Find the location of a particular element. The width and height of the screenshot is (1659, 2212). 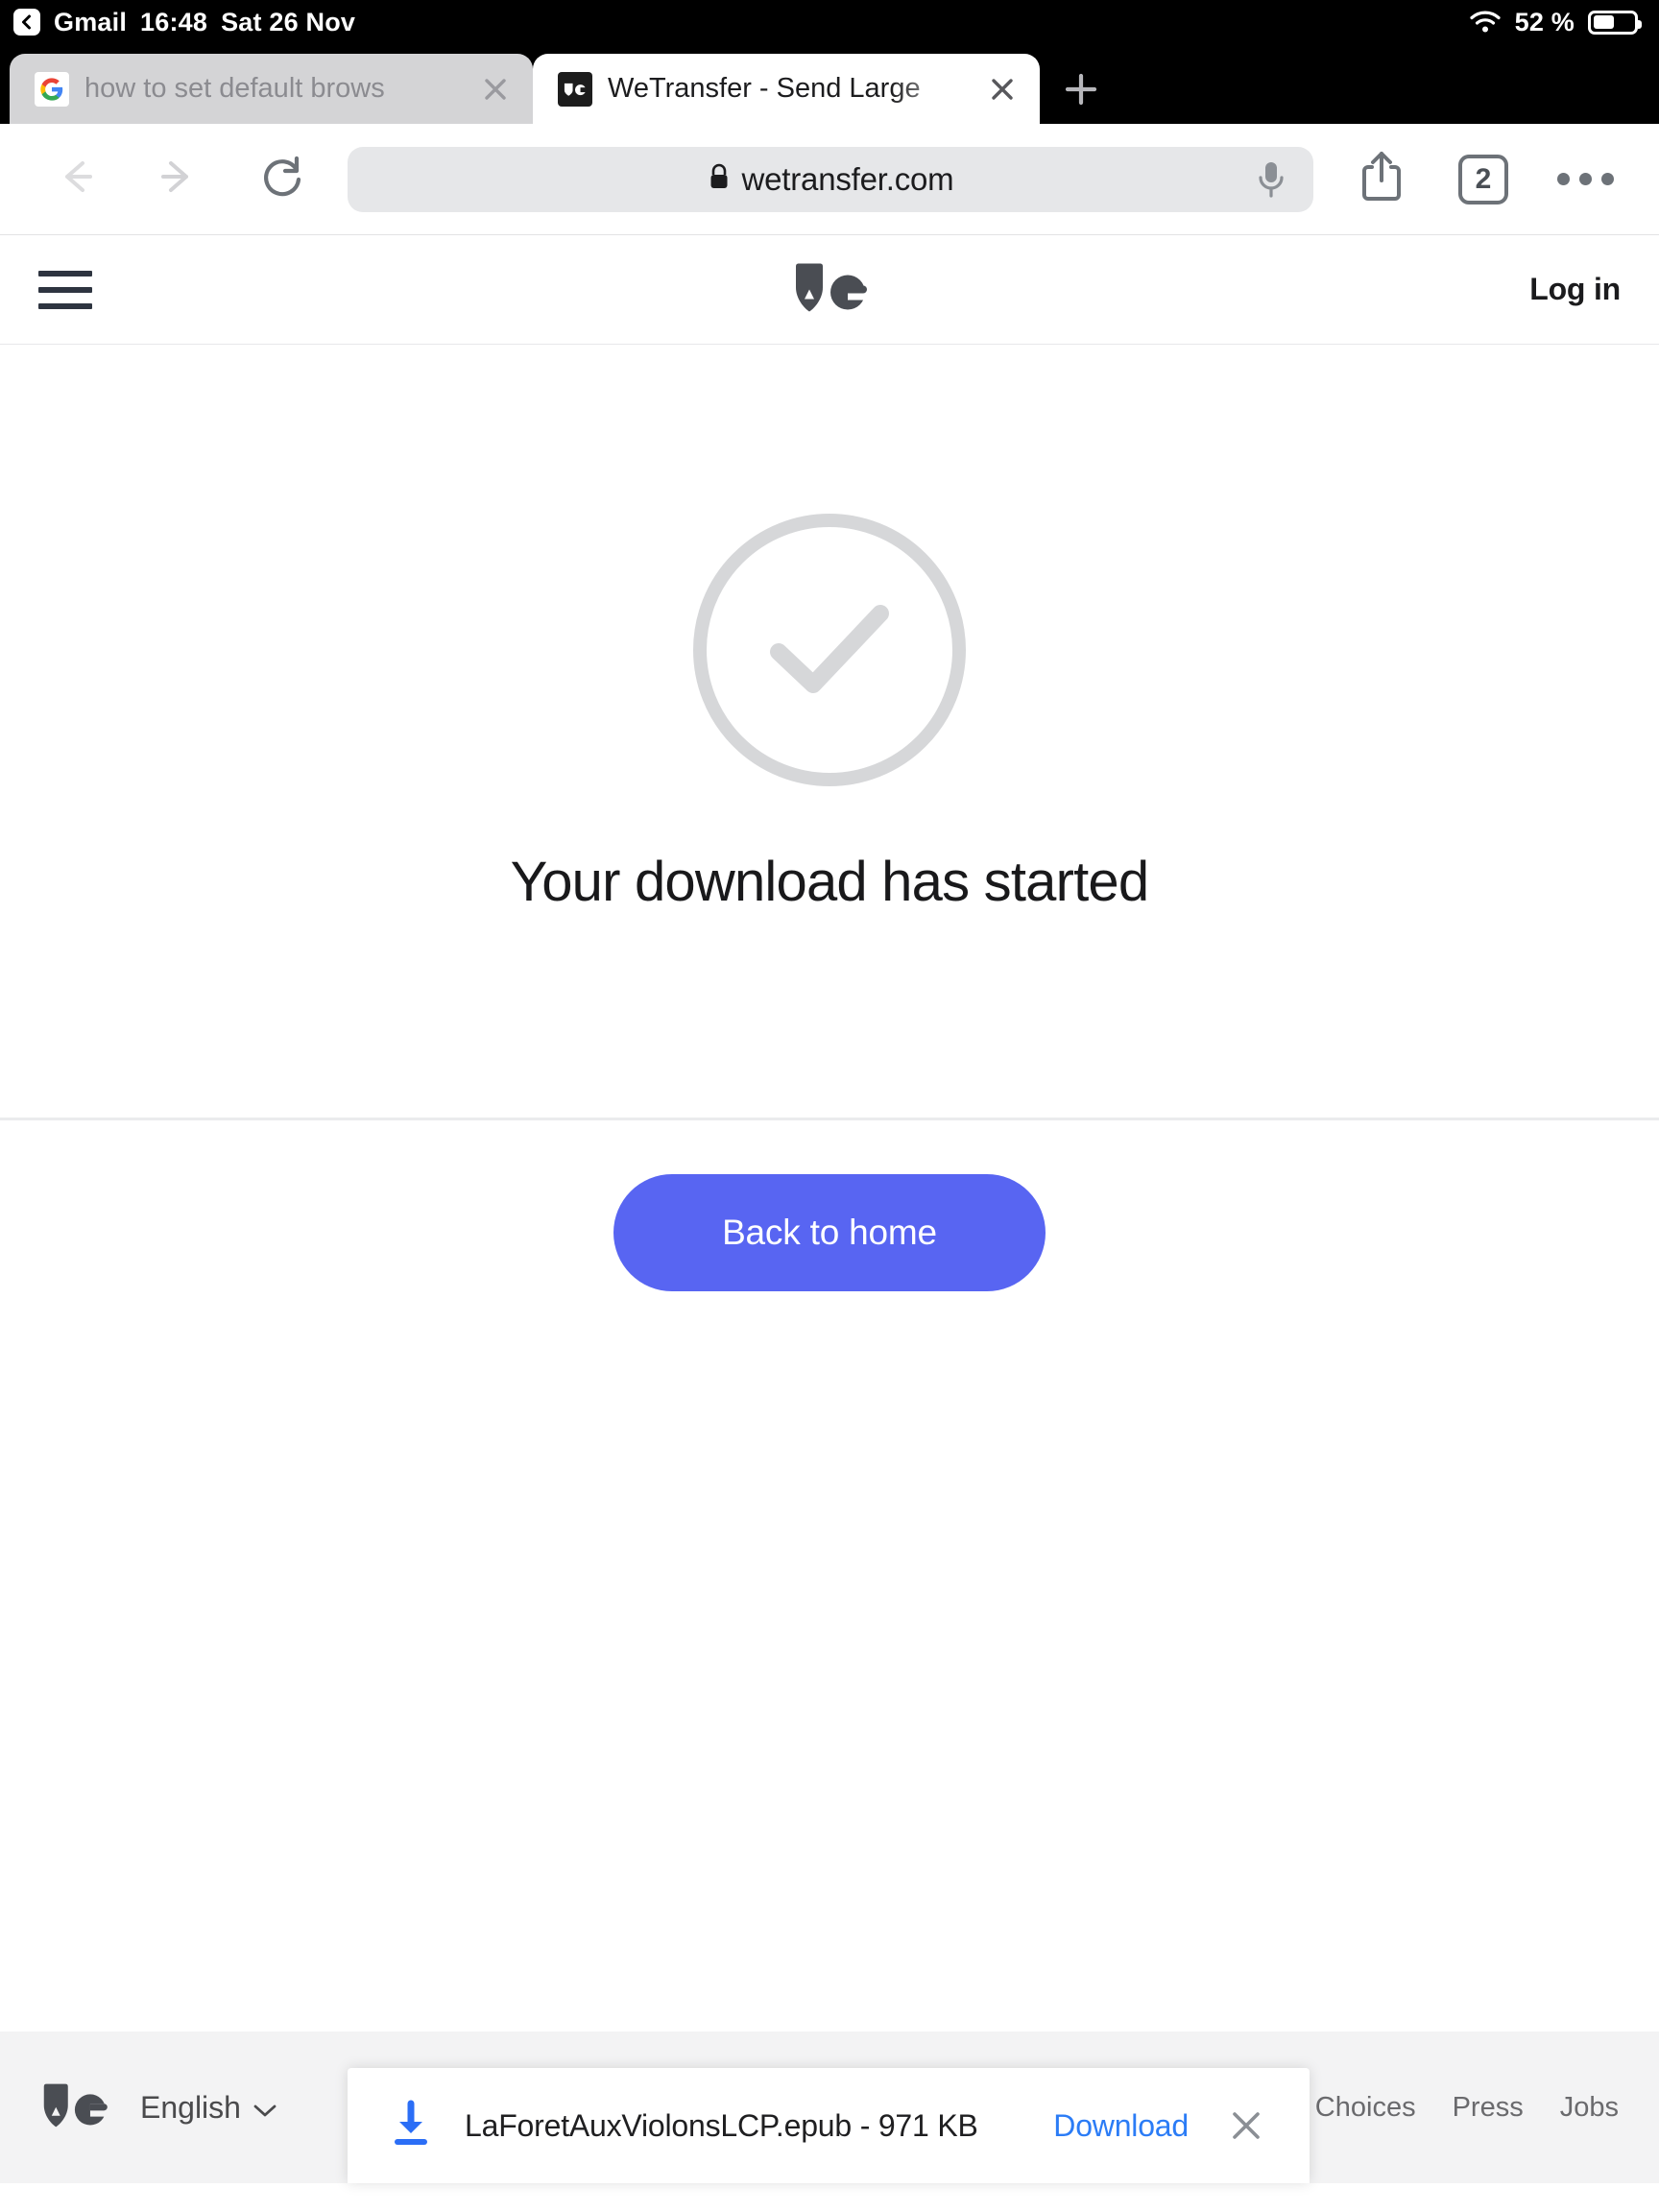

more-dots-icon is located at coordinates (1585, 179).